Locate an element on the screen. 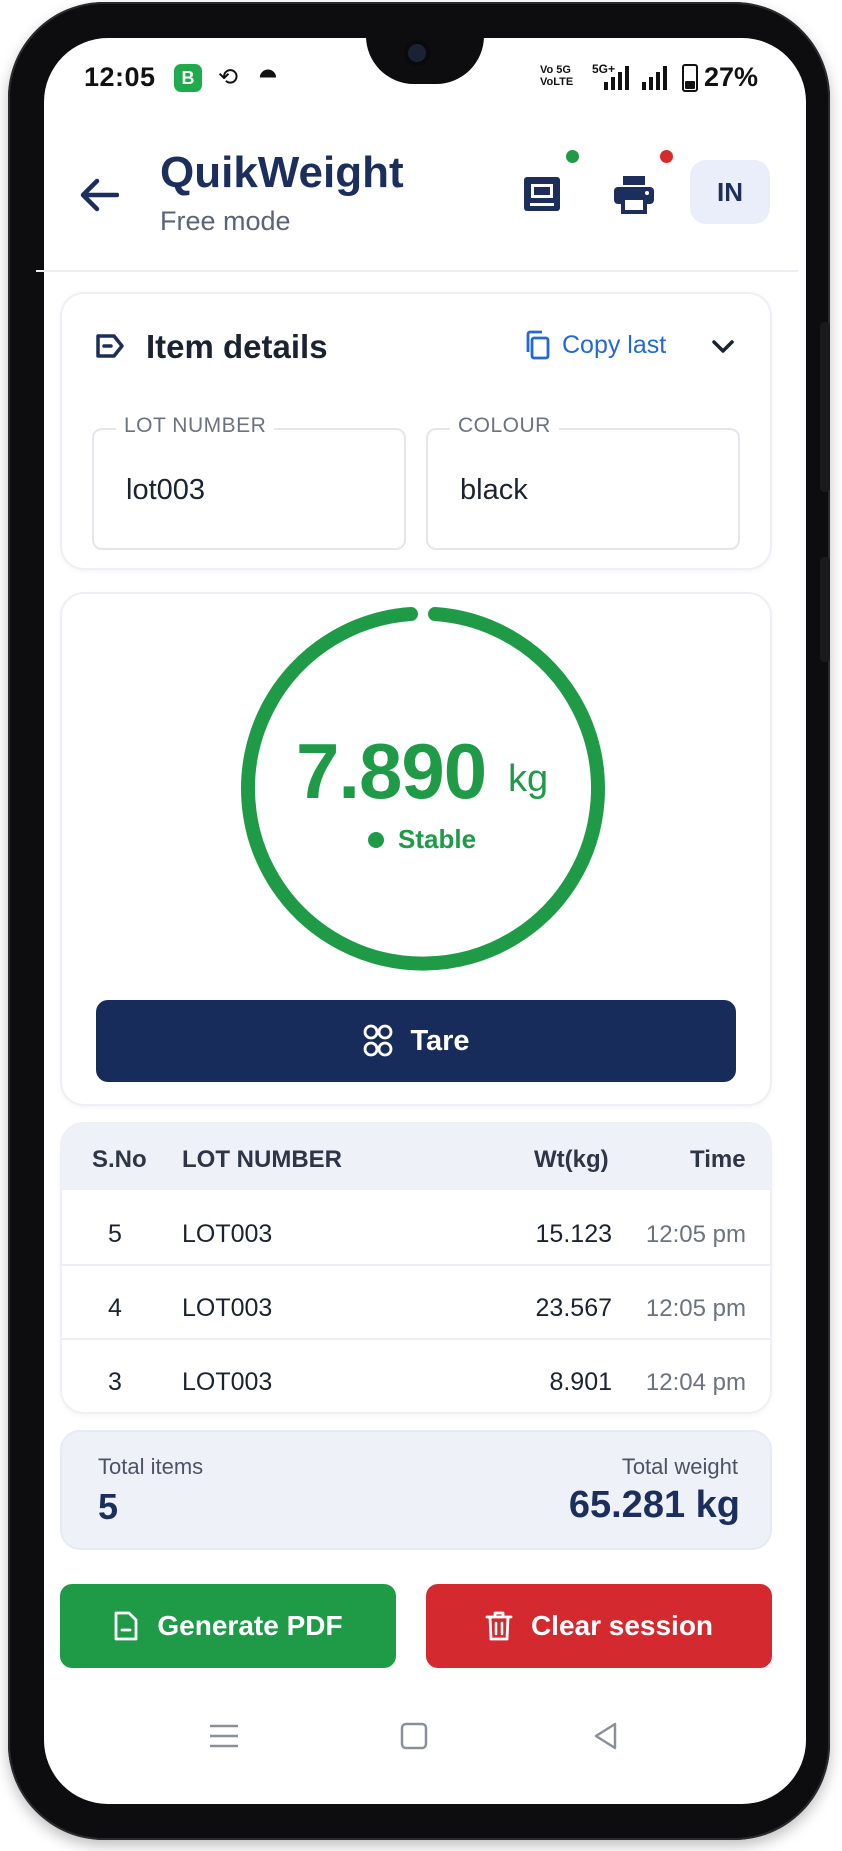 This screenshot has width=842, height=1851. lot-number-value: lot003 is located at coordinates (165, 490).